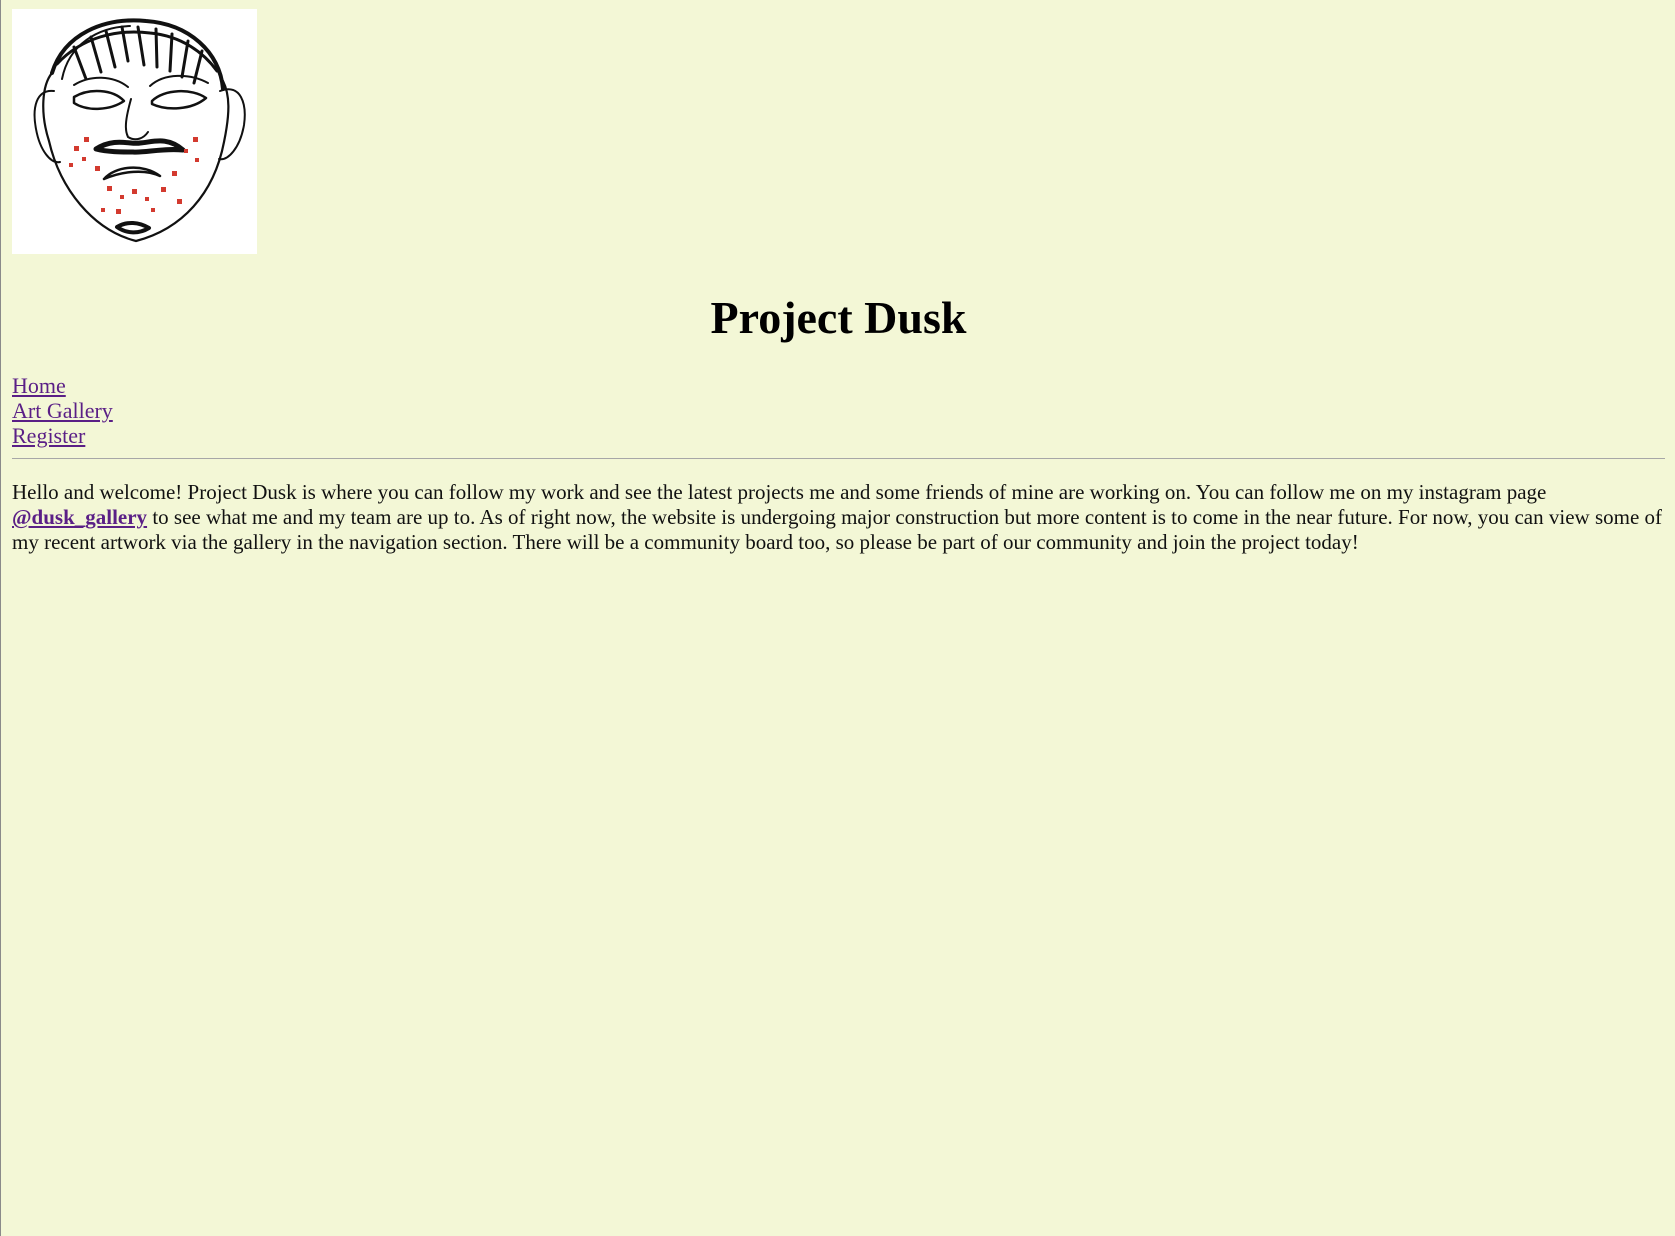  What do you see at coordinates (838, 458) in the screenshot?
I see `section-divider` at bounding box center [838, 458].